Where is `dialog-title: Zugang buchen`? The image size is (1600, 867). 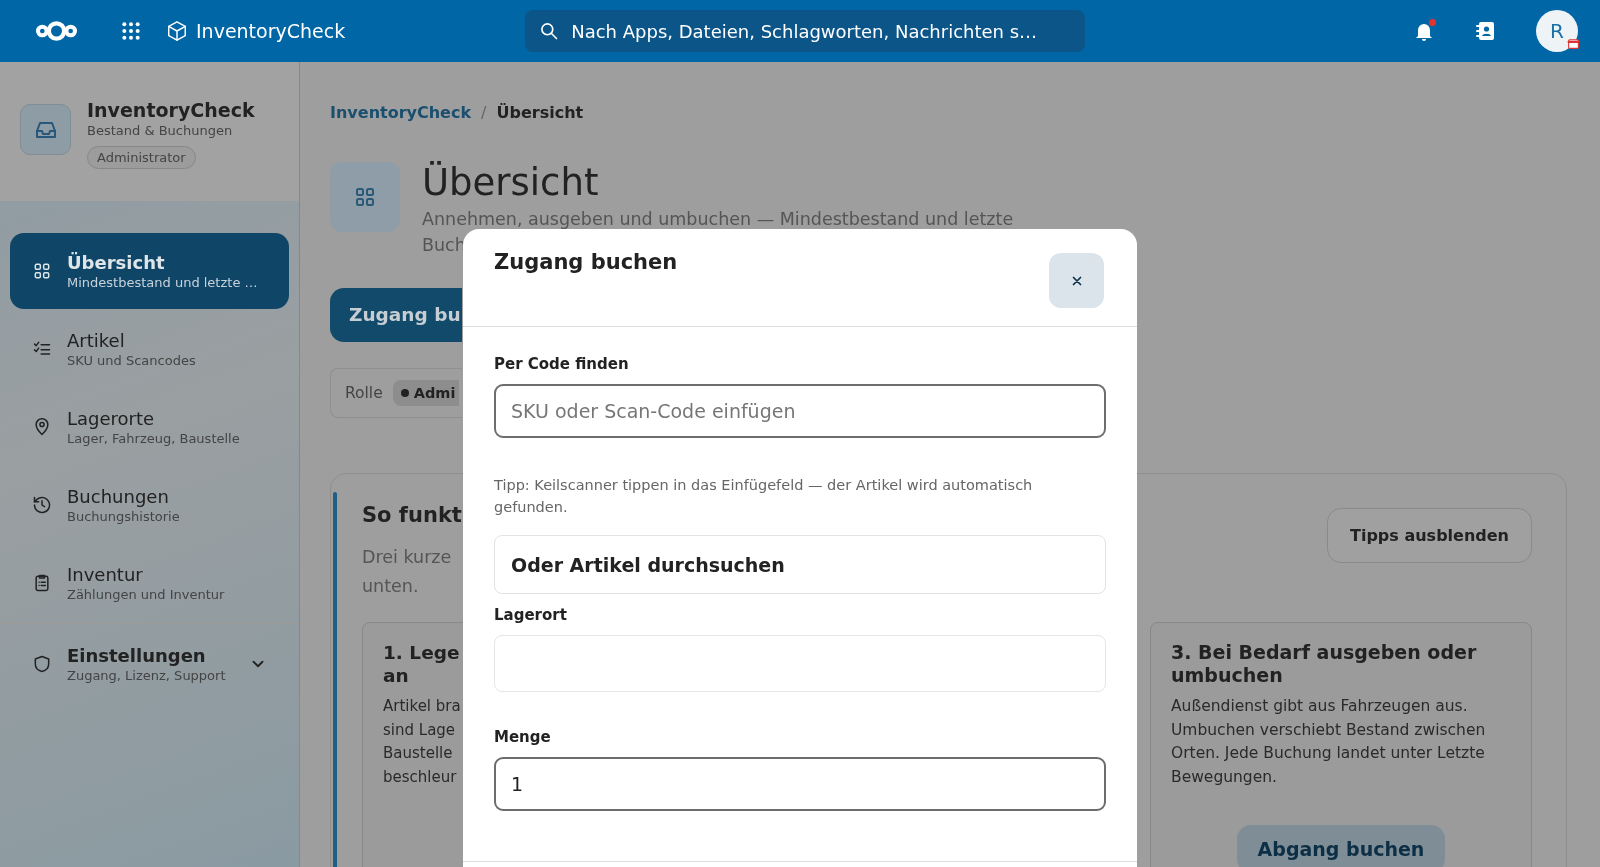
dialog-title: Zugang buchen is located at coordinates (586, 263).